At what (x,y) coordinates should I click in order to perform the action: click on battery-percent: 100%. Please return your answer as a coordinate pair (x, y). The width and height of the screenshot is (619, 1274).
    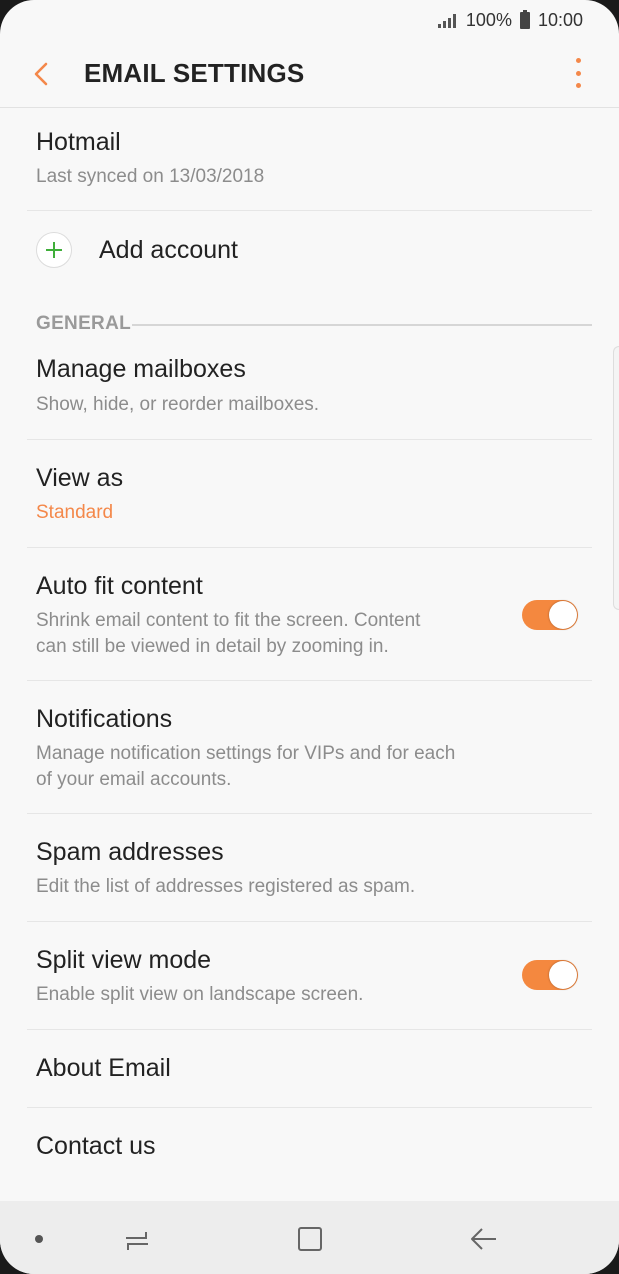
    Looking at the image, I should click on (488, 19).